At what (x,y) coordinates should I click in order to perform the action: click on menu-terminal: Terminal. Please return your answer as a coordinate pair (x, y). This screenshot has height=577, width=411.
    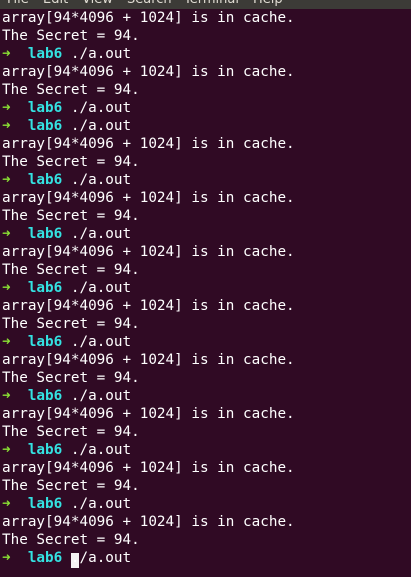
    Looking at the image, I should click on (211, 4).